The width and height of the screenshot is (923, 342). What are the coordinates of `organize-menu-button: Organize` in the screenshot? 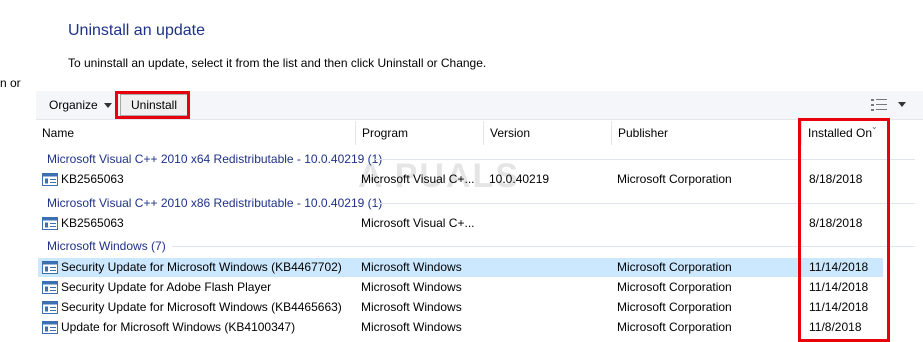 It's located at (80, 105).